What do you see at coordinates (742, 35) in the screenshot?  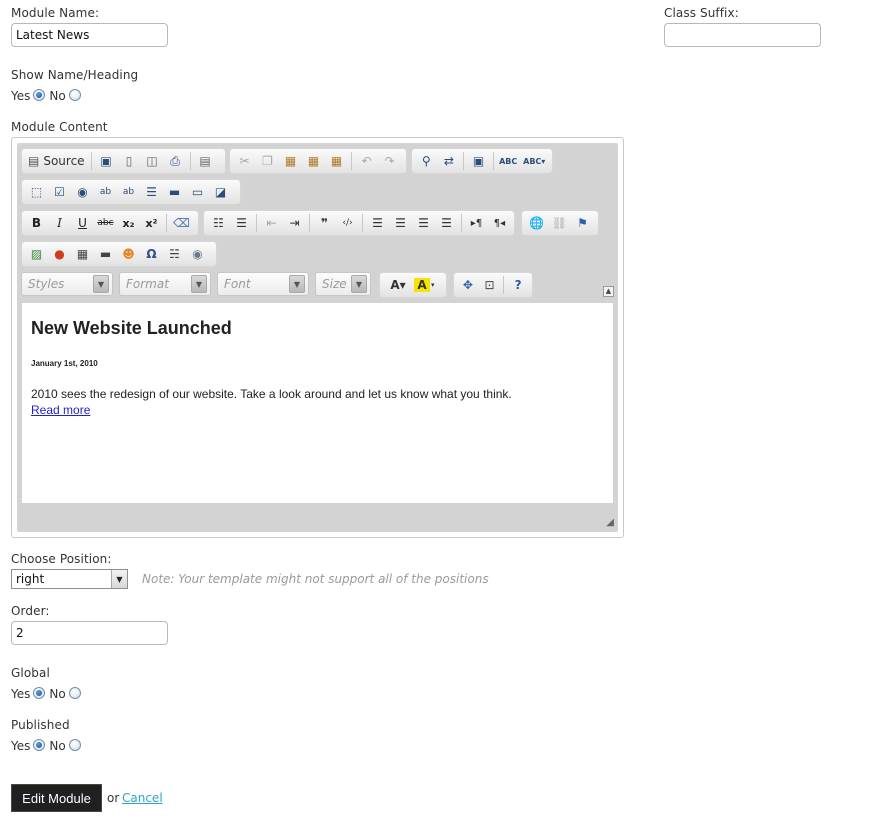 I see `class-suffix-input` at bounding box center [742, 35].